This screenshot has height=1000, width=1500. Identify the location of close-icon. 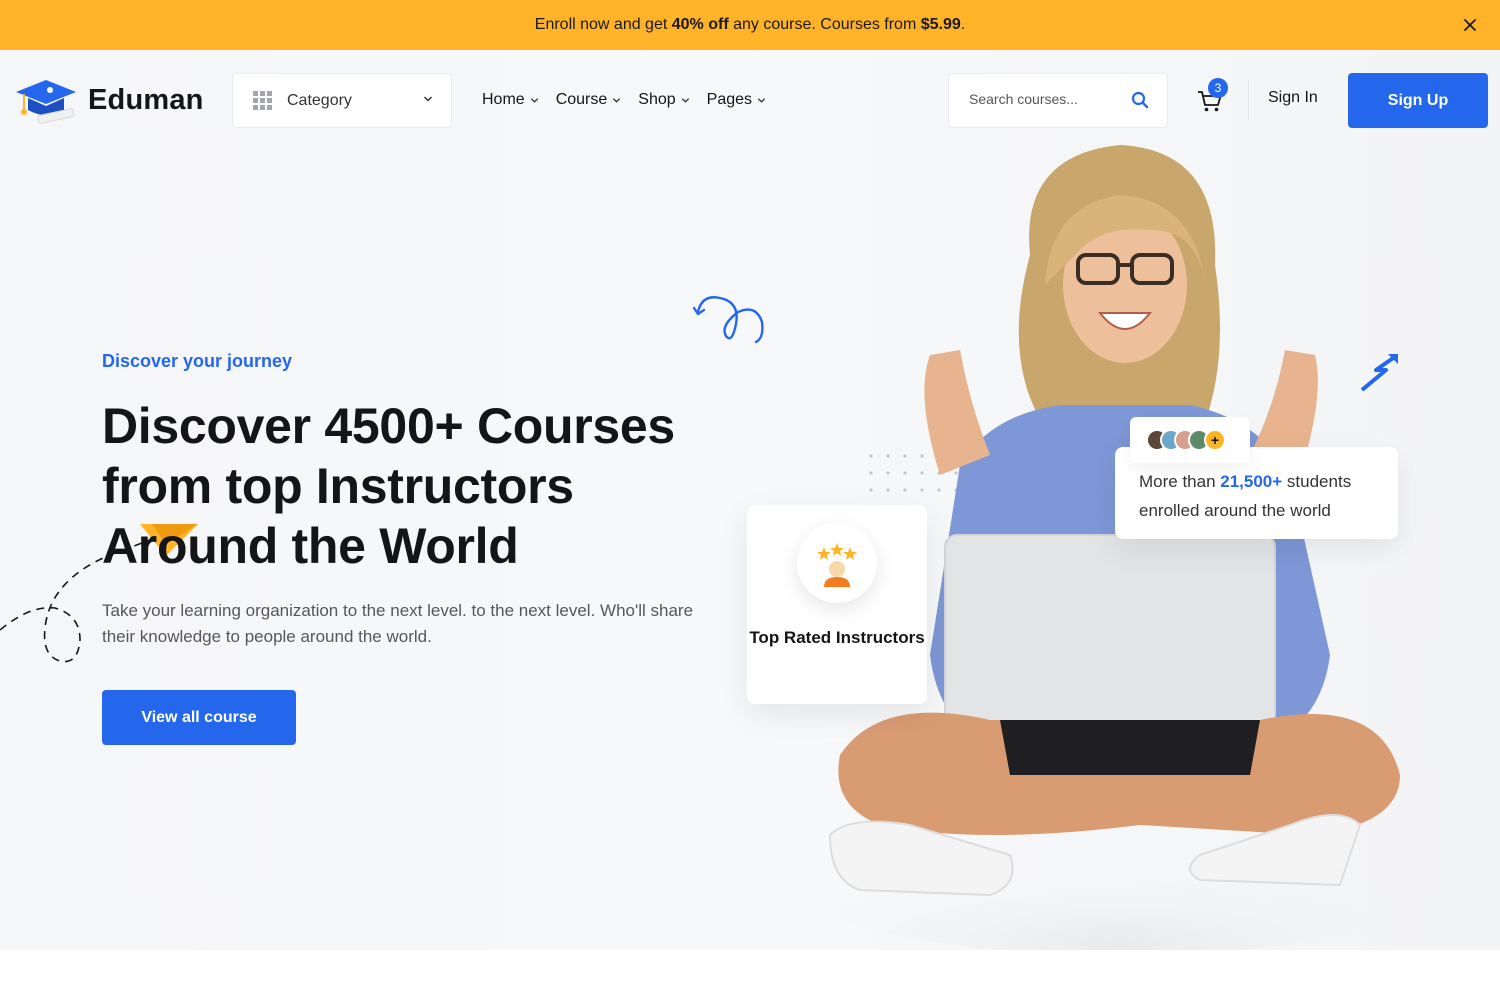
(1470, 25).